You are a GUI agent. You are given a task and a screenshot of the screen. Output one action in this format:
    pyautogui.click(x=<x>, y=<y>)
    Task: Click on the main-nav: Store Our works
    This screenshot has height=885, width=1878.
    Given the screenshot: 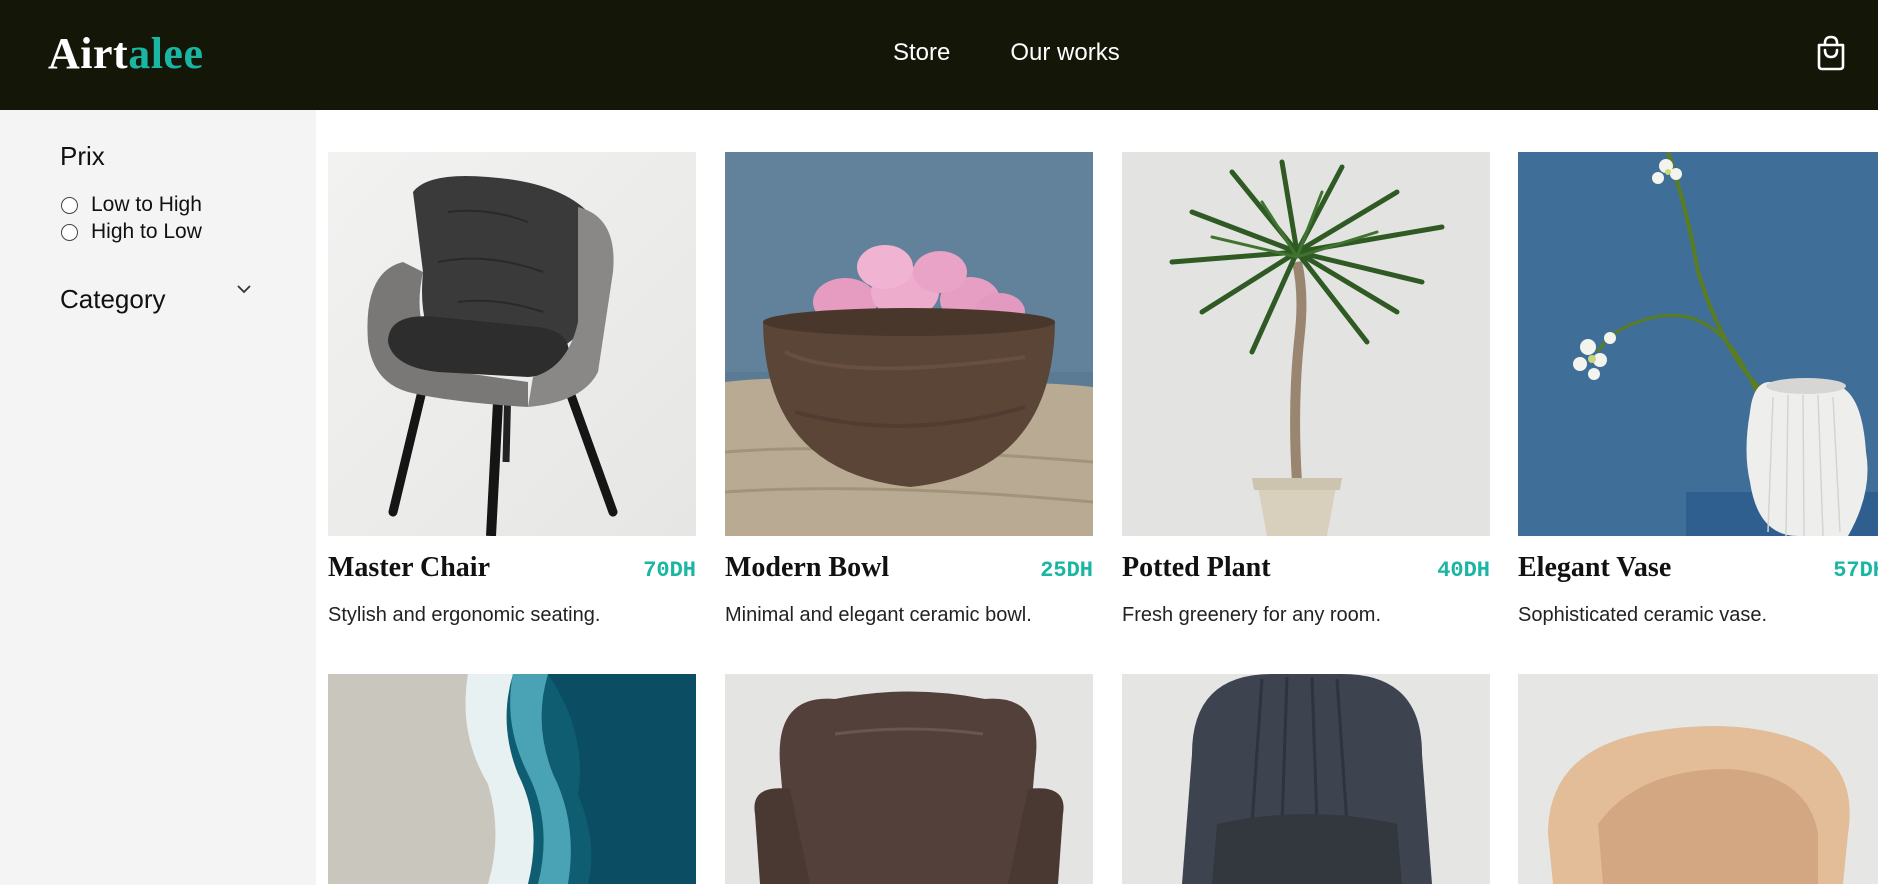 What is the action you would take?
    pyautogui.click(x=1006, y=53)
    